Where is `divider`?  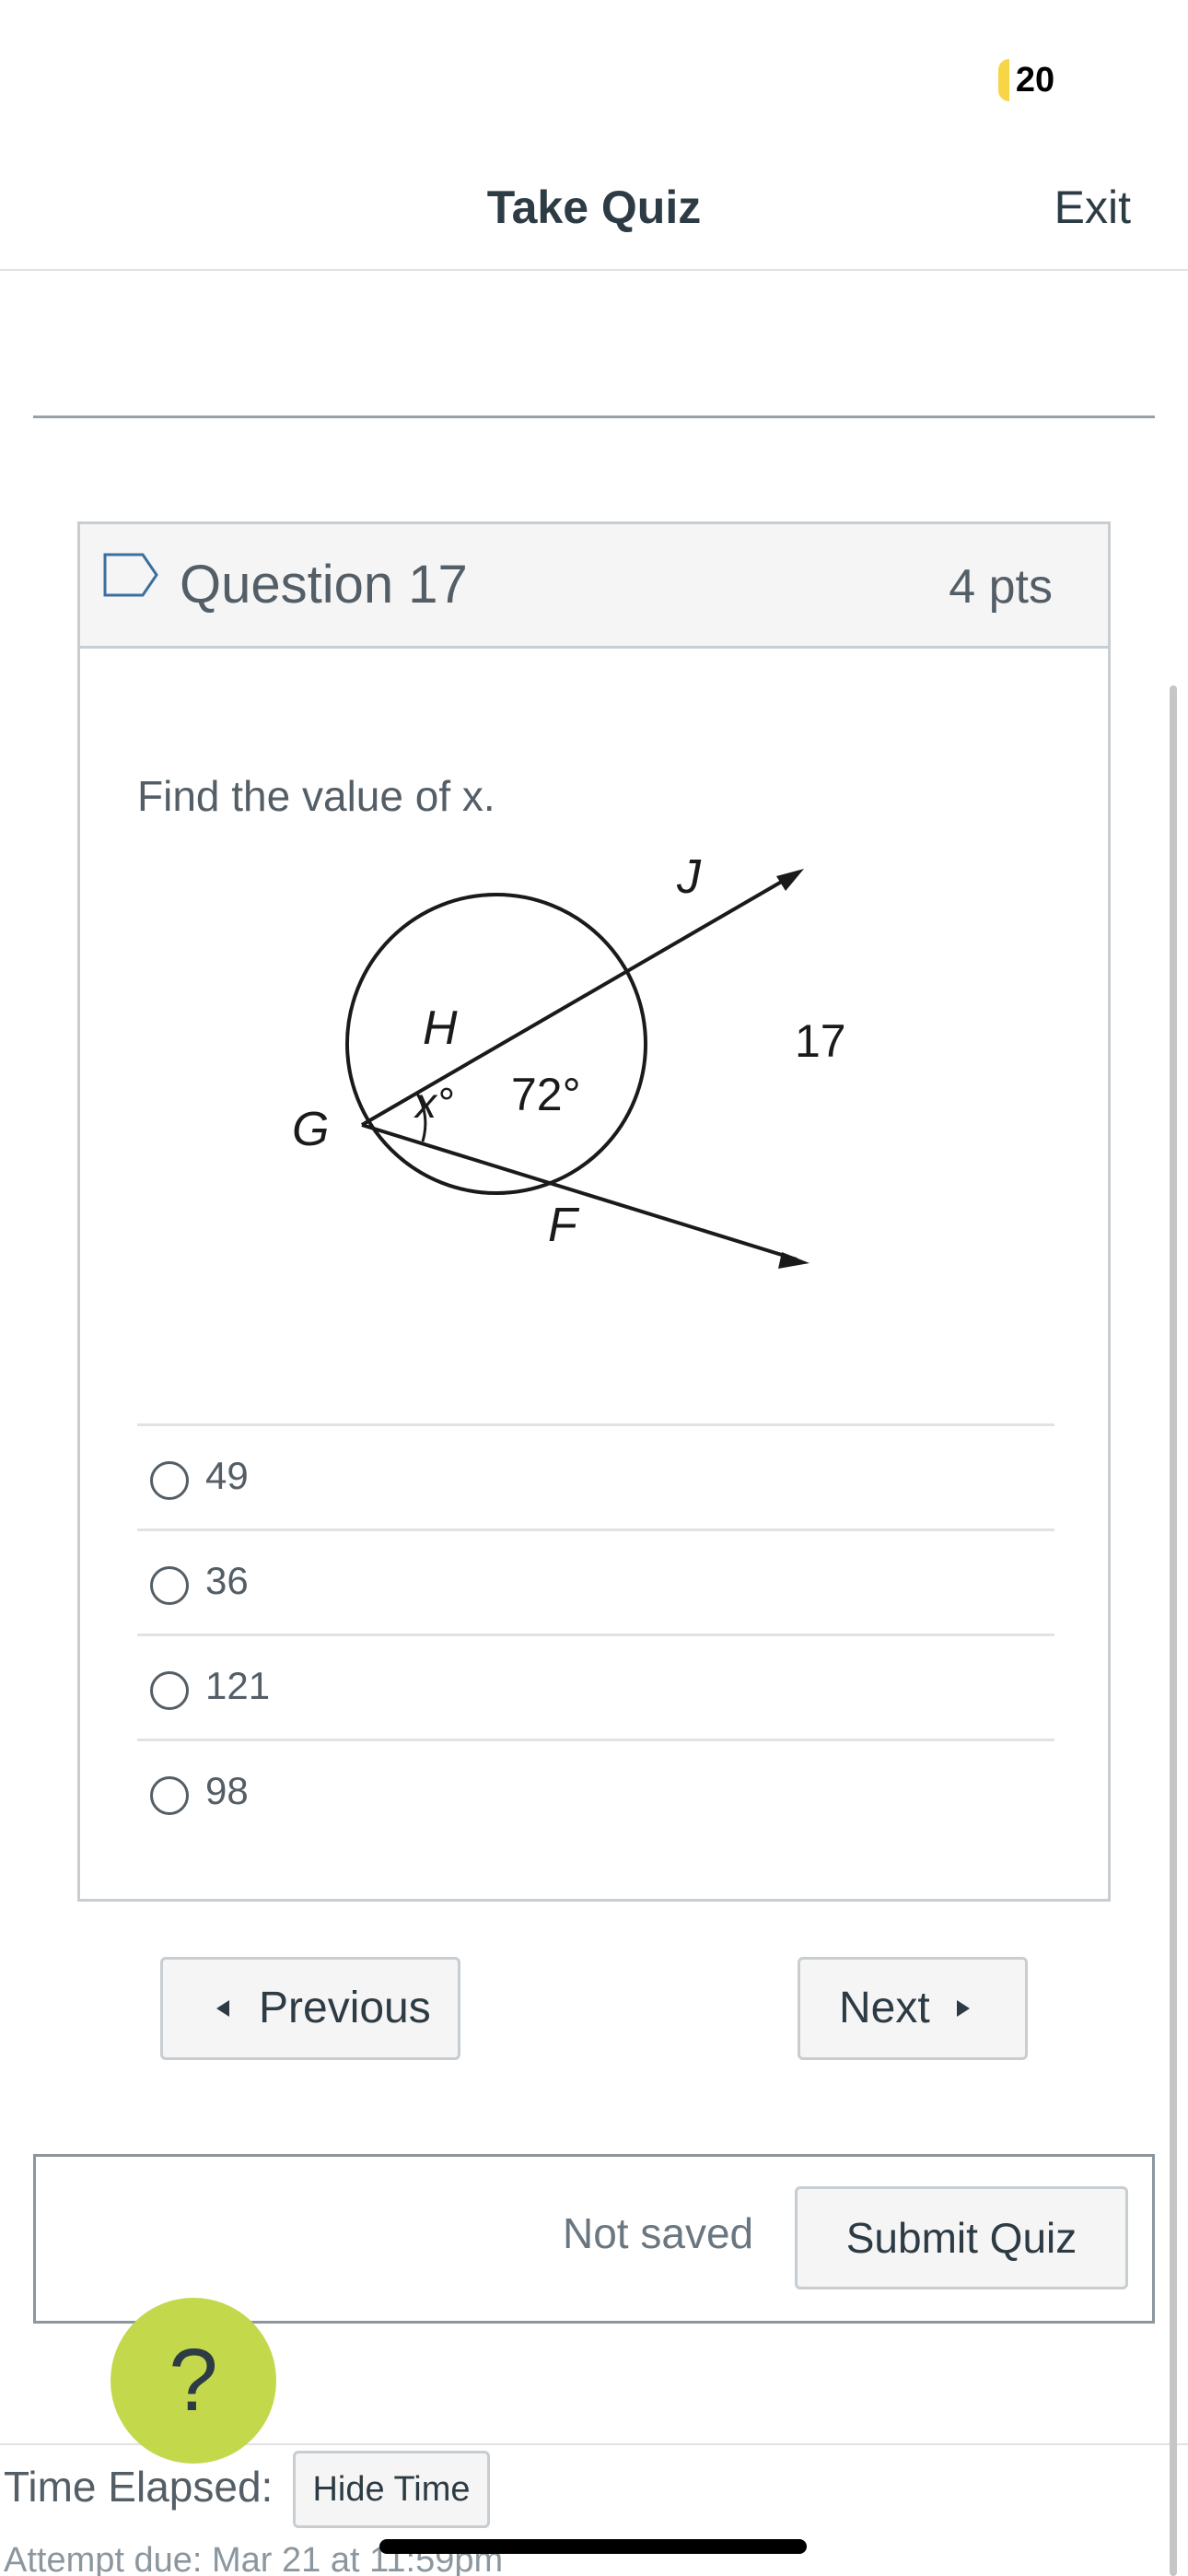 divider is located at coordinates (594, 417).